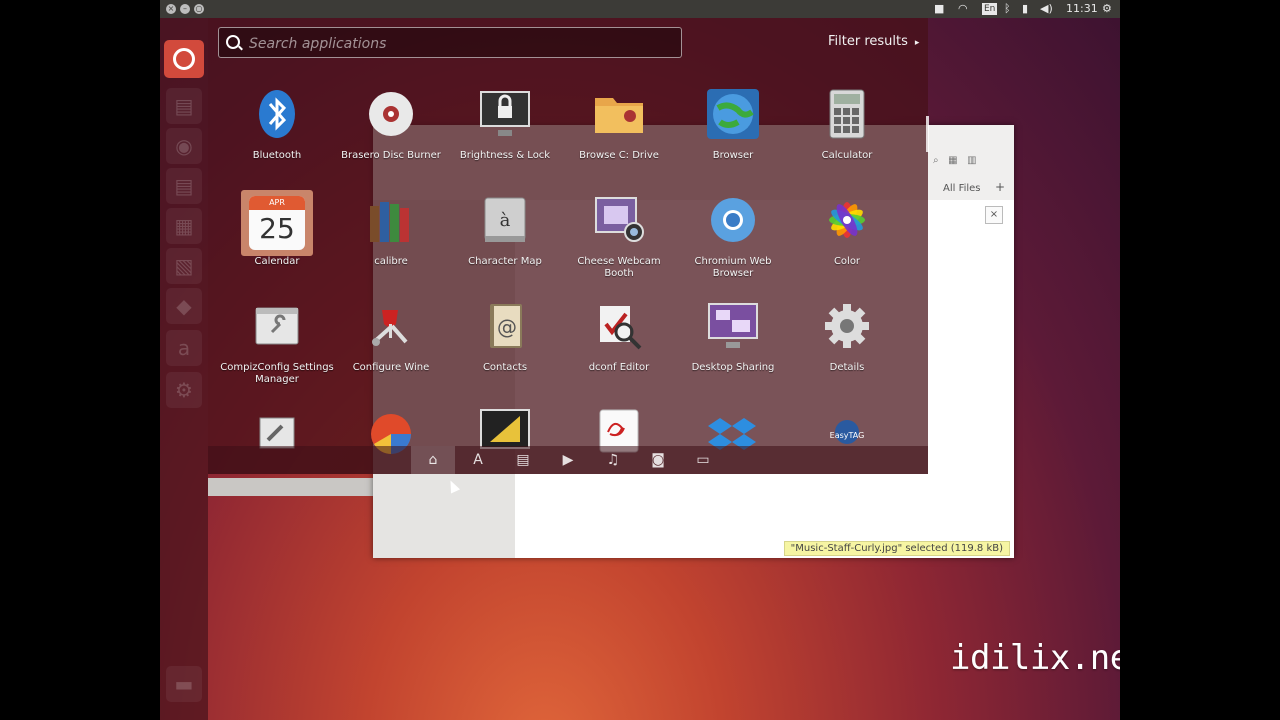 The height and width of the screenshot is (720, 1280). What do you see at coordinates (1107, 9) in the screenshot?
I see `gear-icon: ⚙` at bounding box center [1107, 9].